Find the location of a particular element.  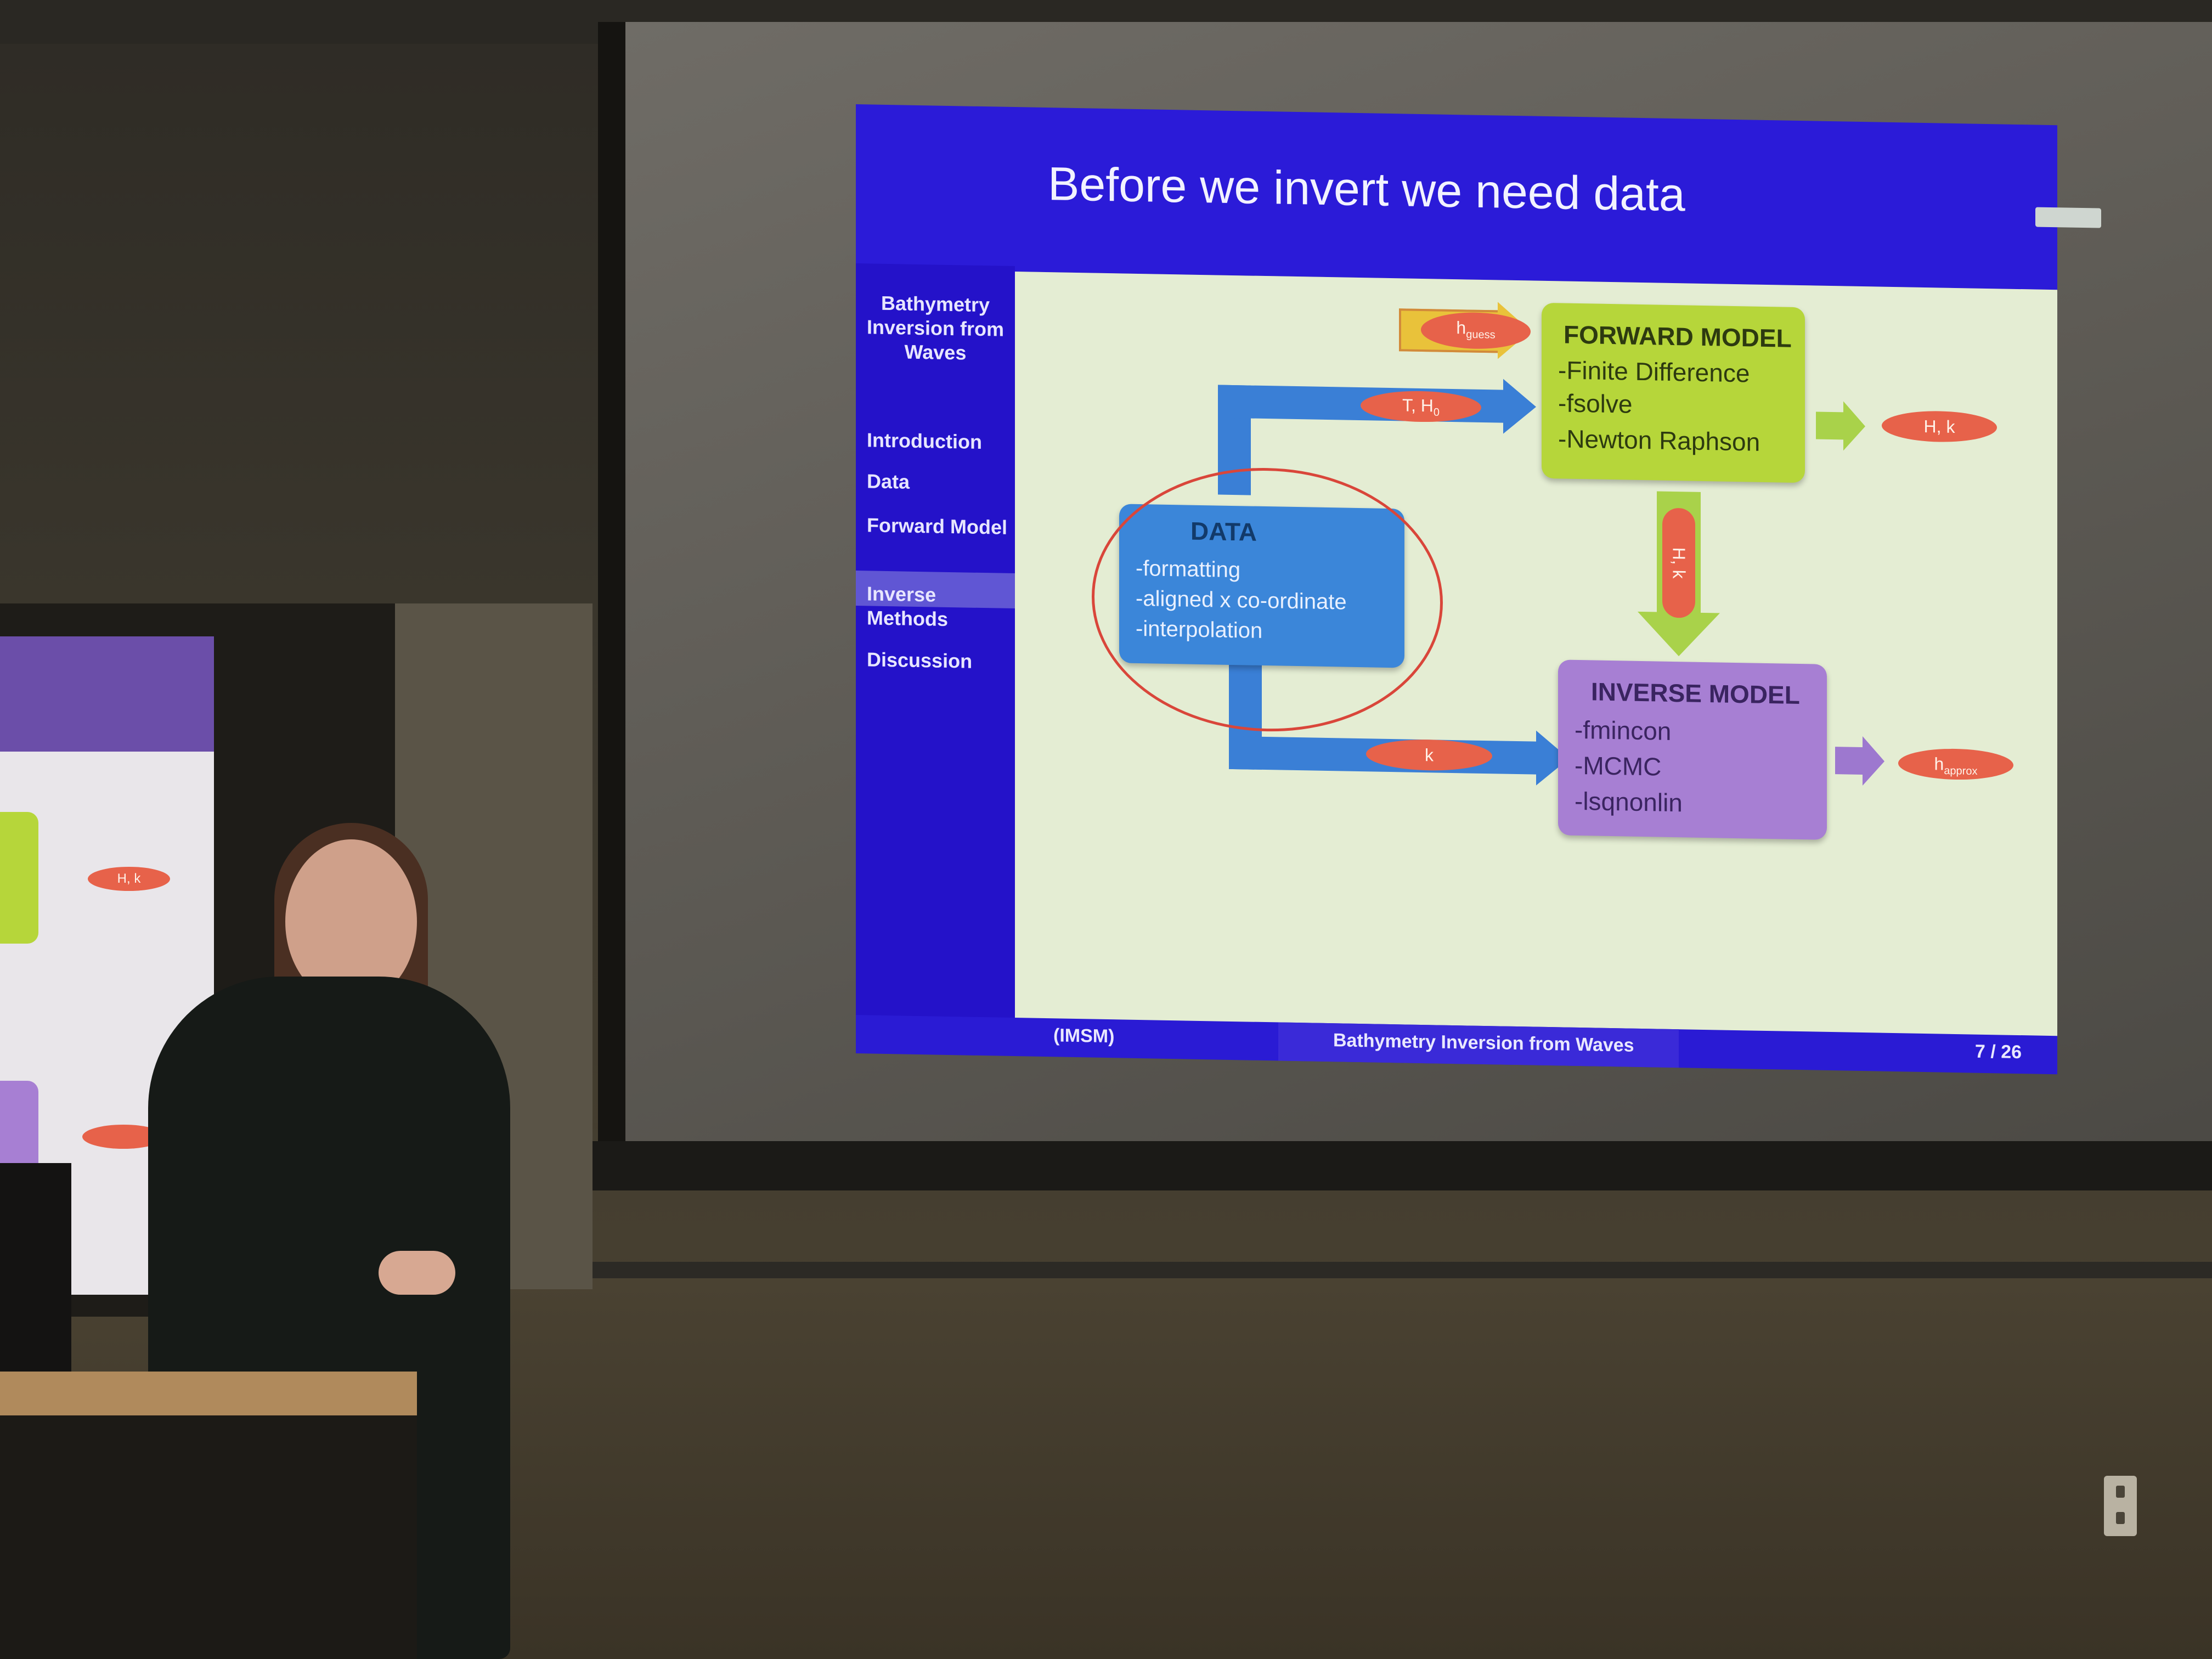

inverse-model-title: INVERSE MODEL is located at coordinates (1696, 694).